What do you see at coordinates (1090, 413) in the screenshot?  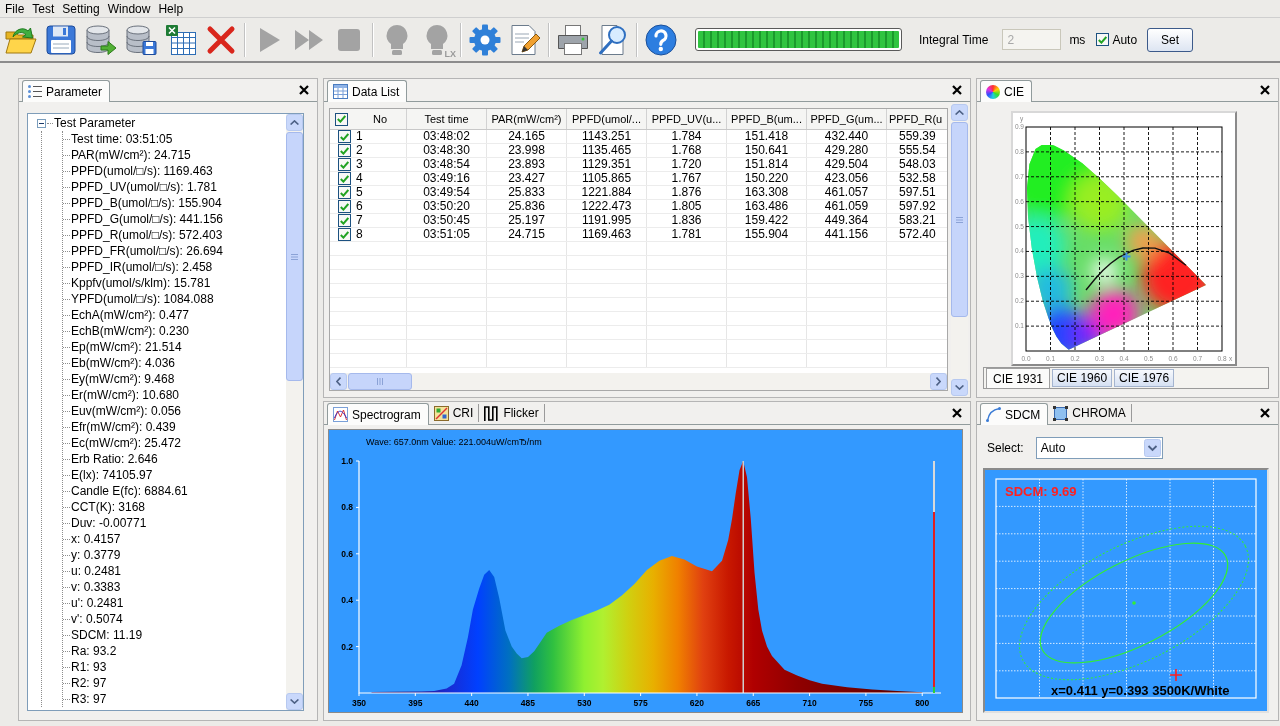 I see `tab: CHROMA` at bounding box center [1090, 413].